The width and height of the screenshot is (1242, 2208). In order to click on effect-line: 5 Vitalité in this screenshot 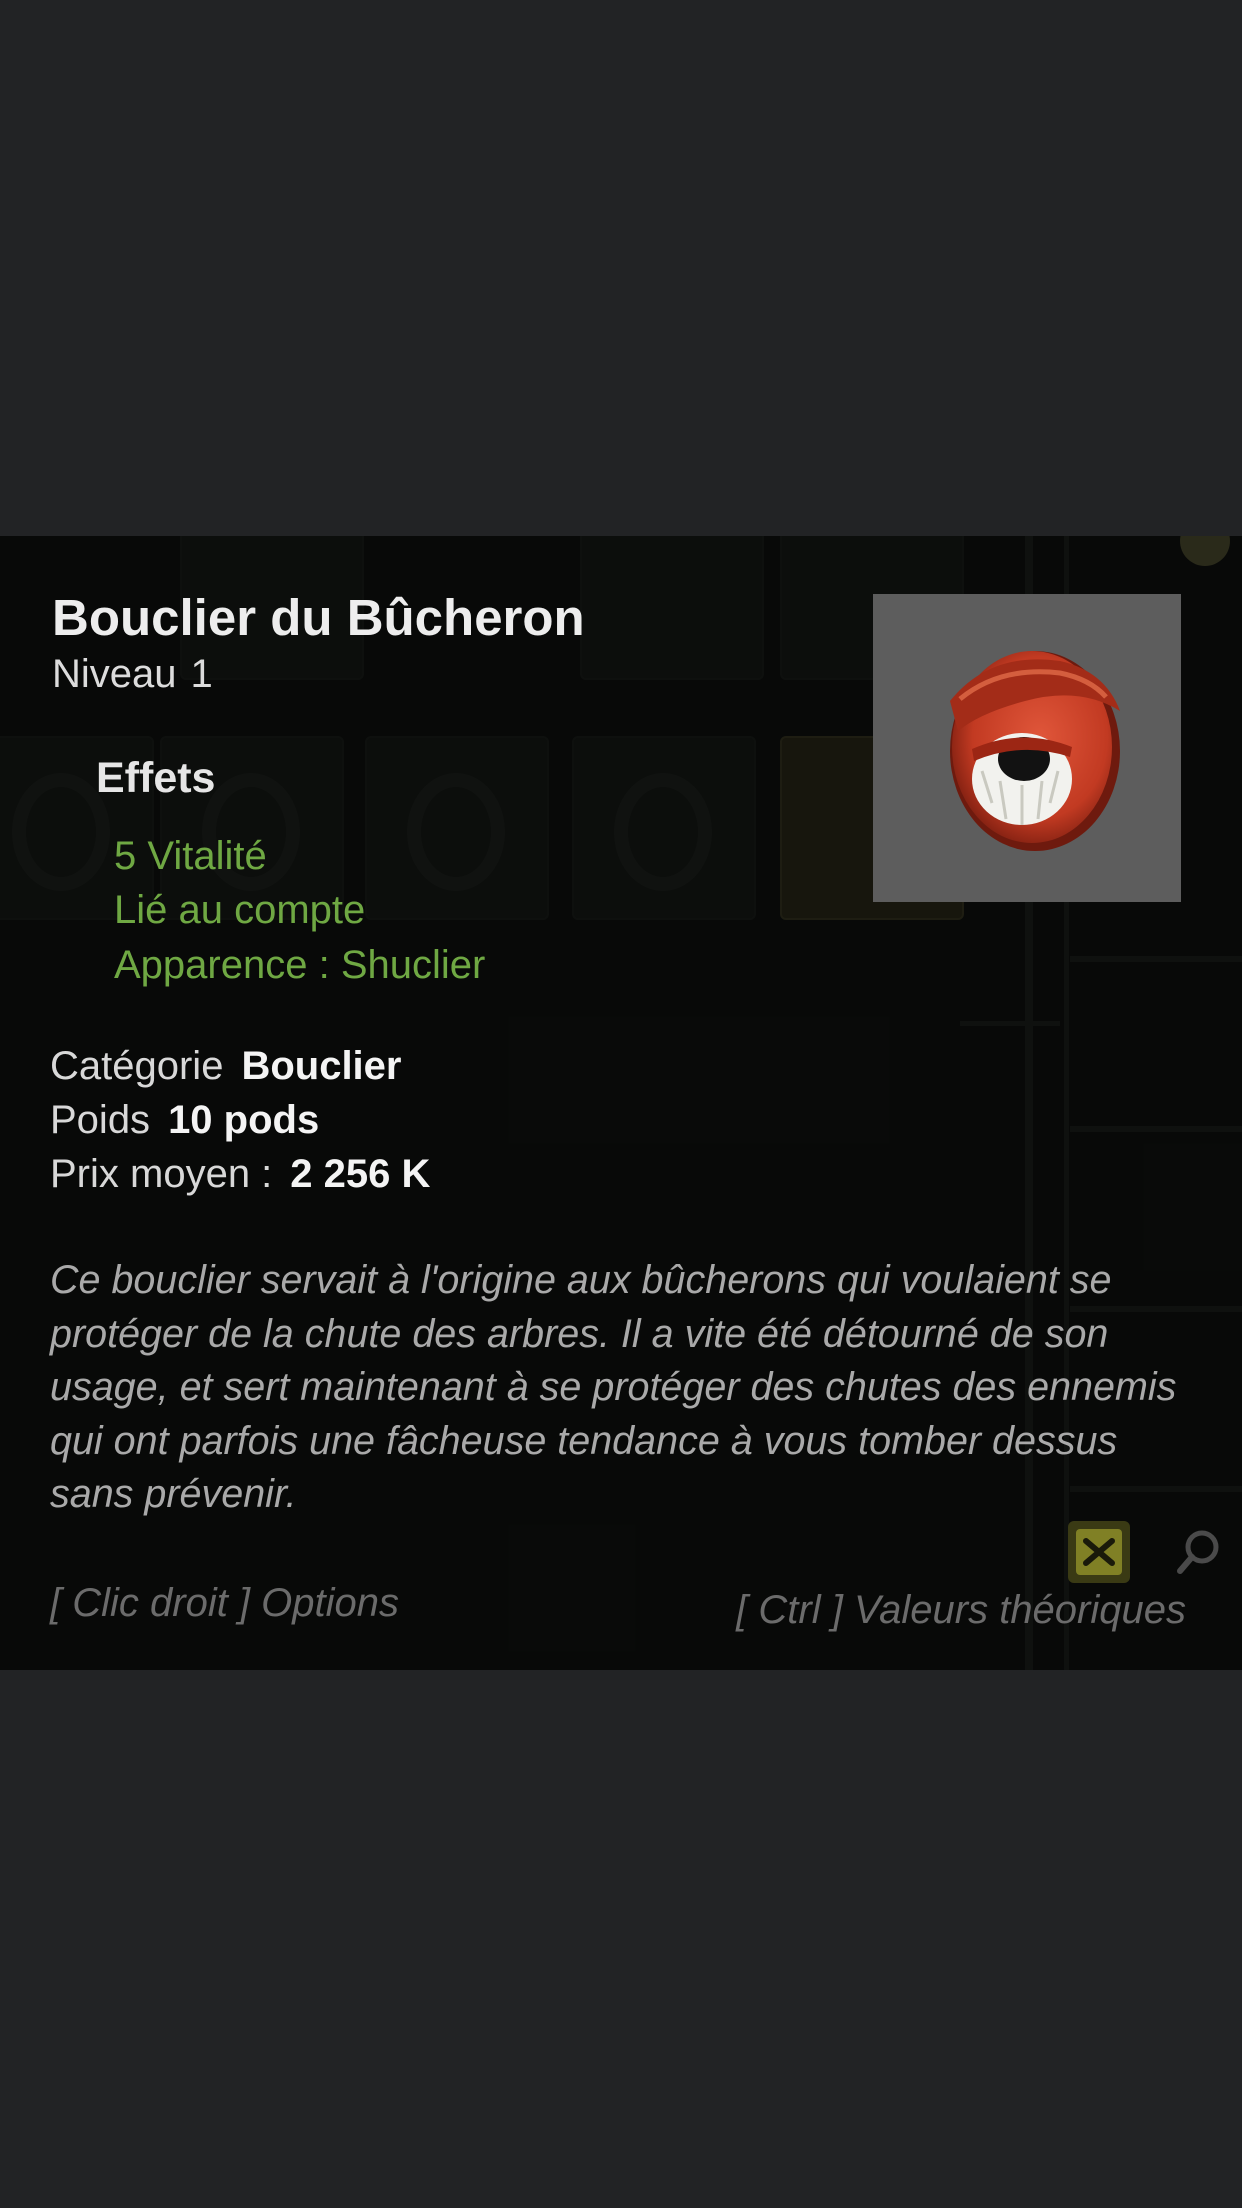, I will do `click(190, 856)`.